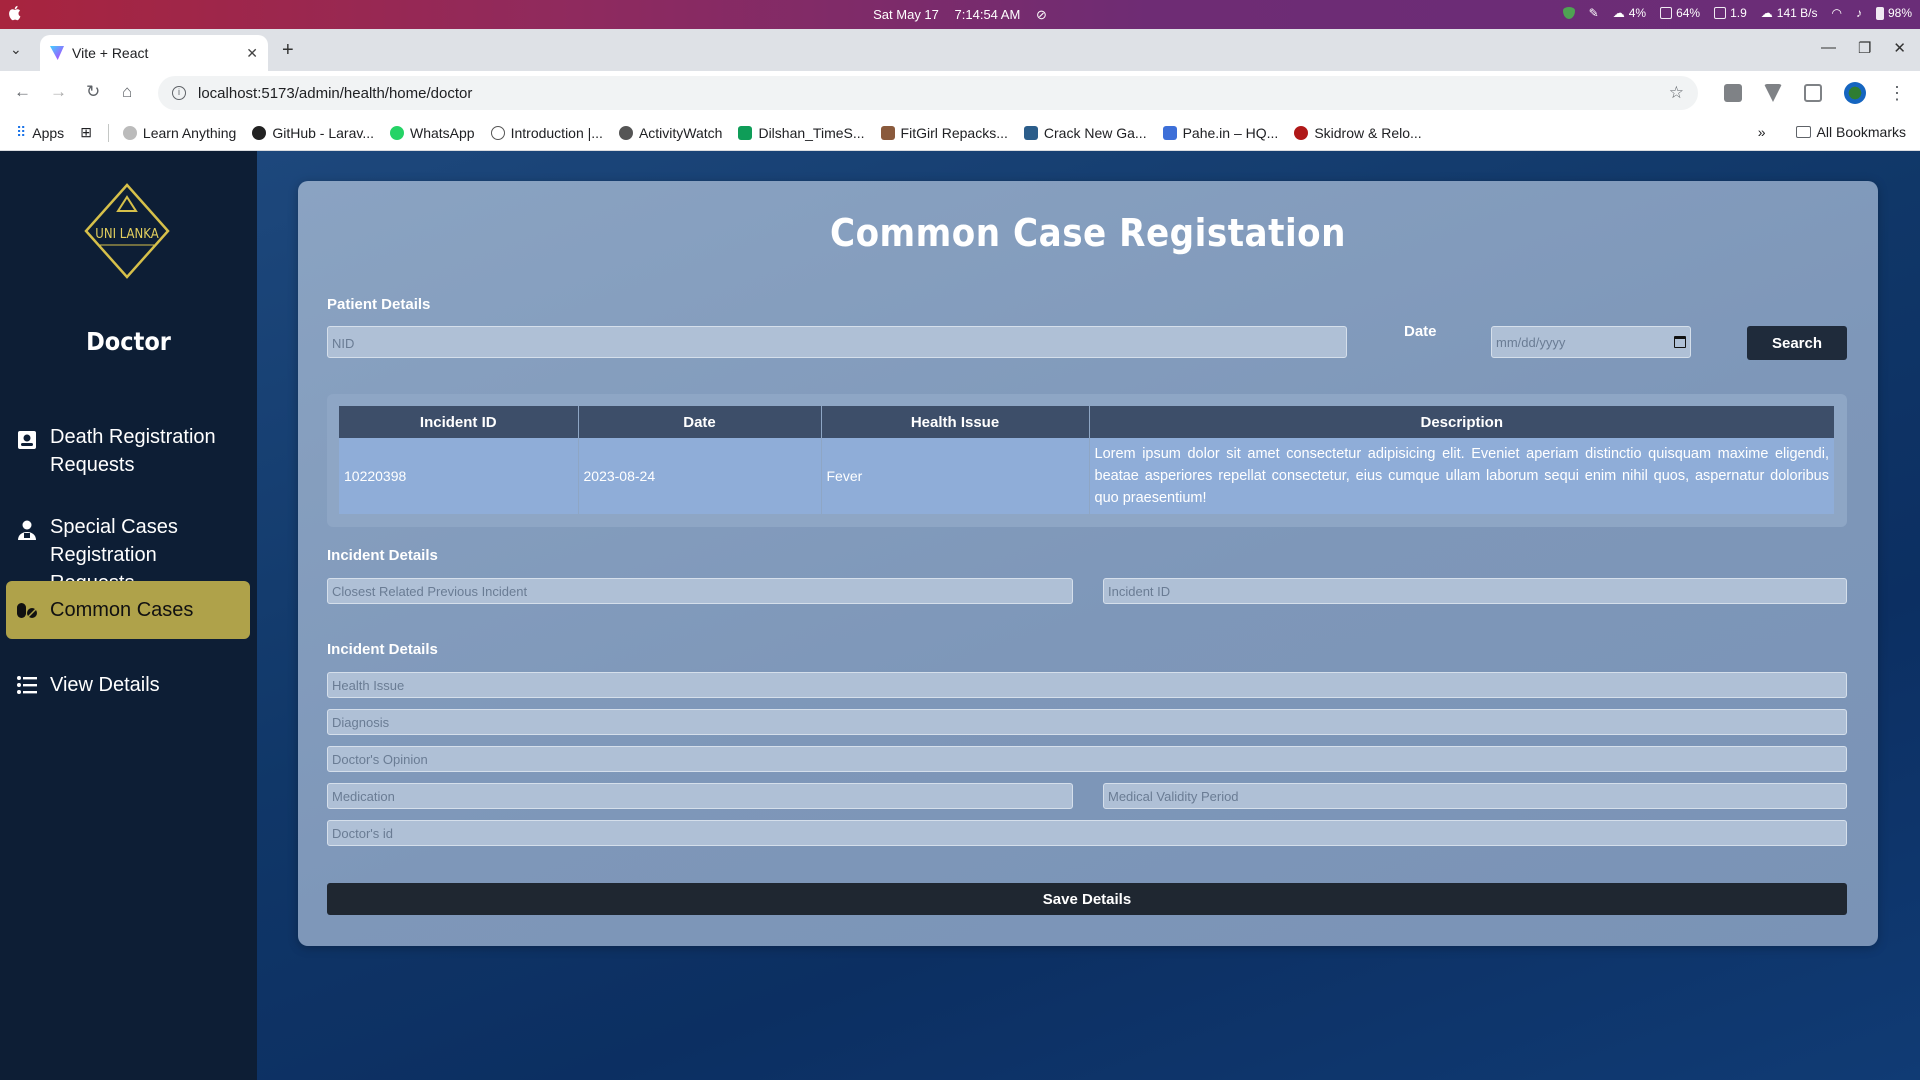  Describe the element at coordinates (93, 92) in the screenshot. I see `reload-icon: ↻` at that location.